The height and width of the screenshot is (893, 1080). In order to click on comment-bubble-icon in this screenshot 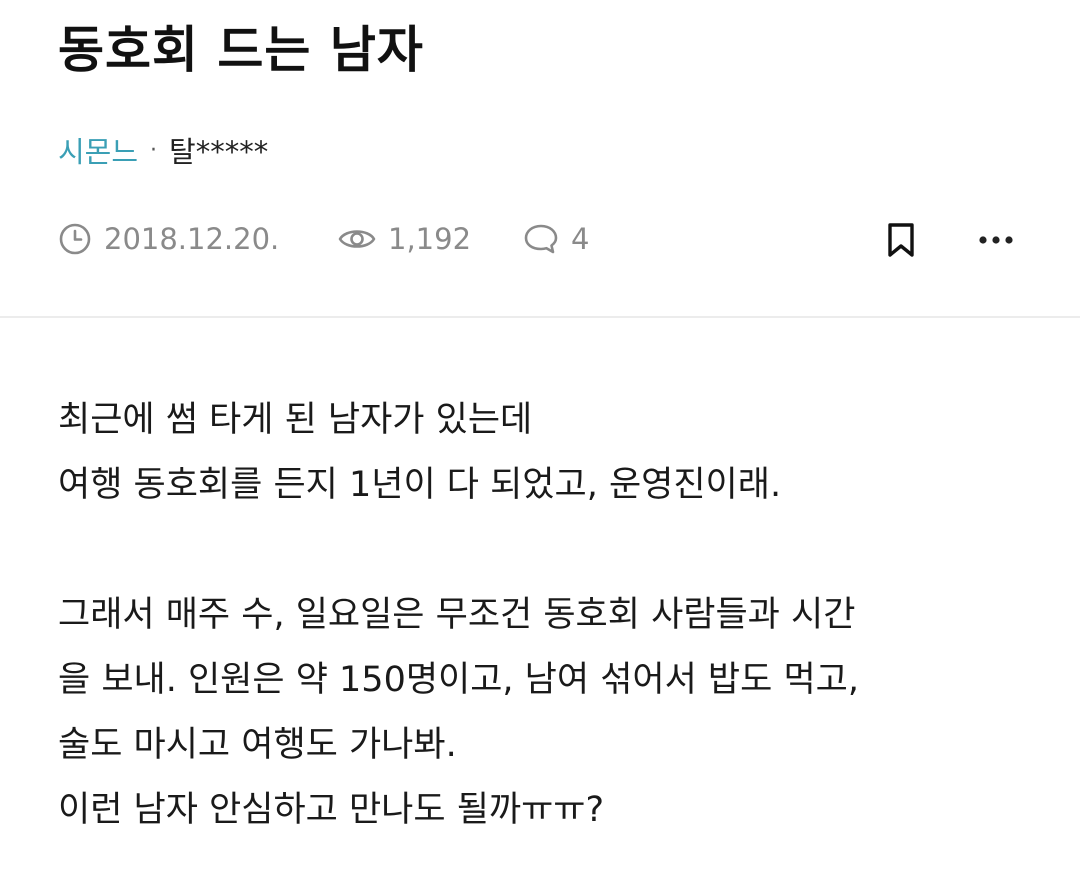, I will do `click(541, 239)`.